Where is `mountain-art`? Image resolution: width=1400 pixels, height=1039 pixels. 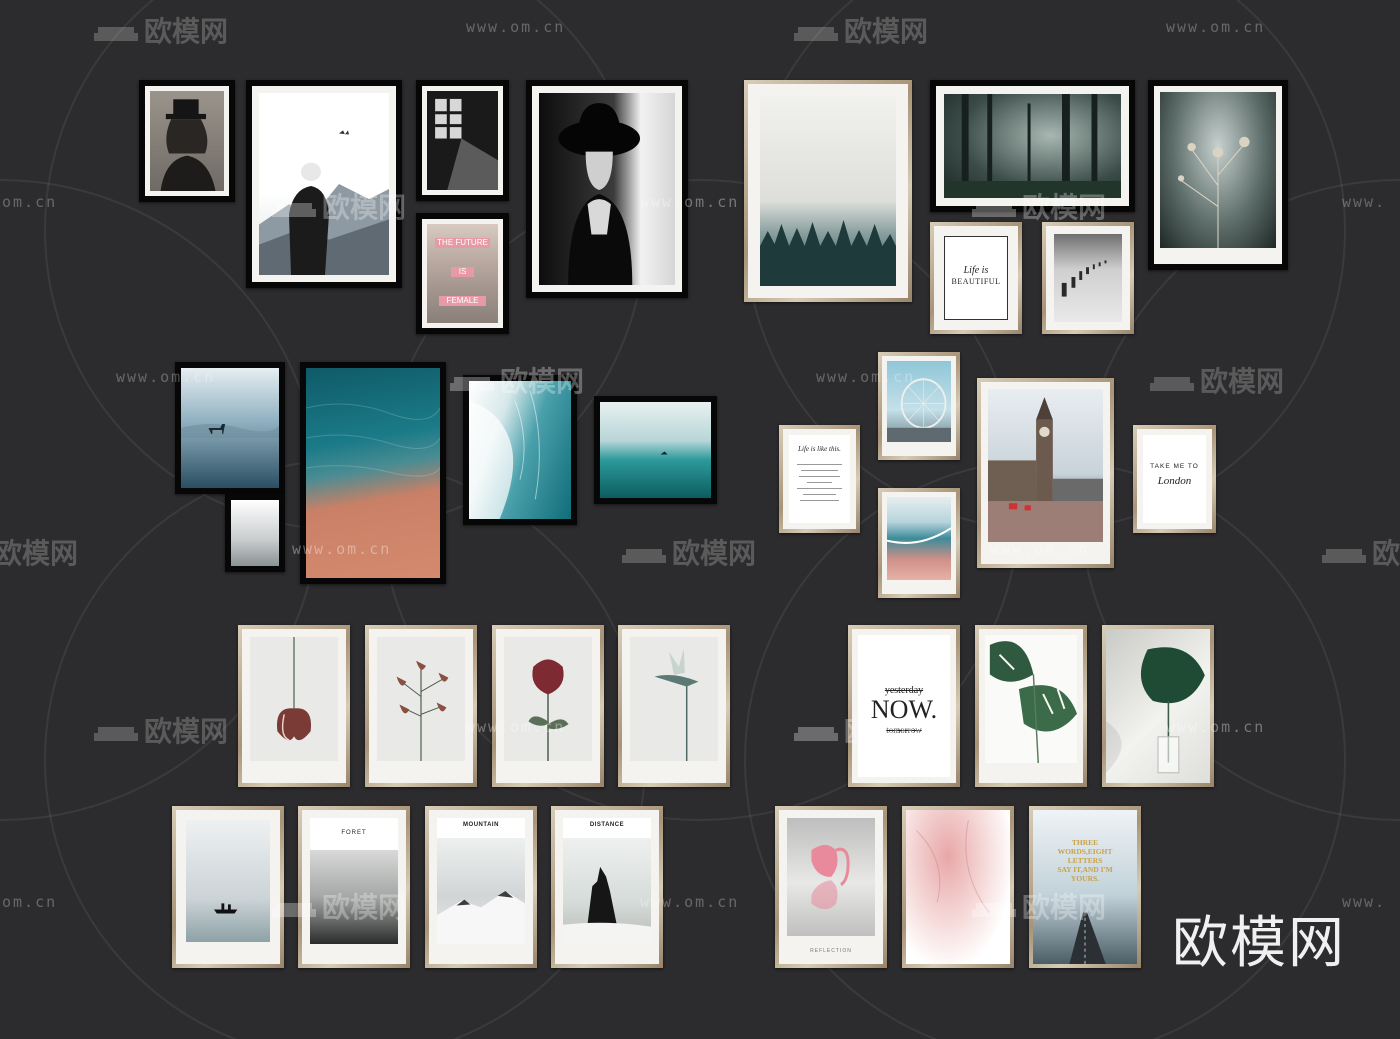 mountain-art is located at coordinates (481, 917).